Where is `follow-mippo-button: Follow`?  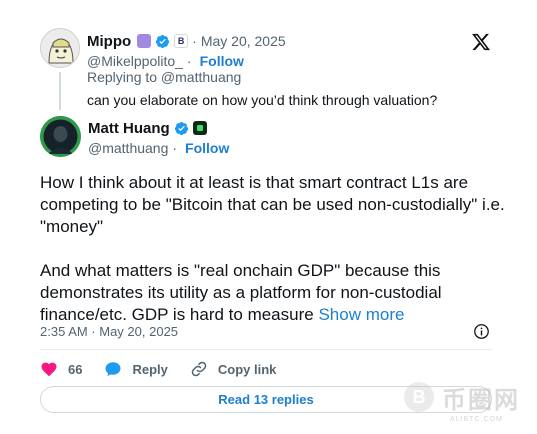
follow-mippo-button: Follow is located at coordinates (222, 61).